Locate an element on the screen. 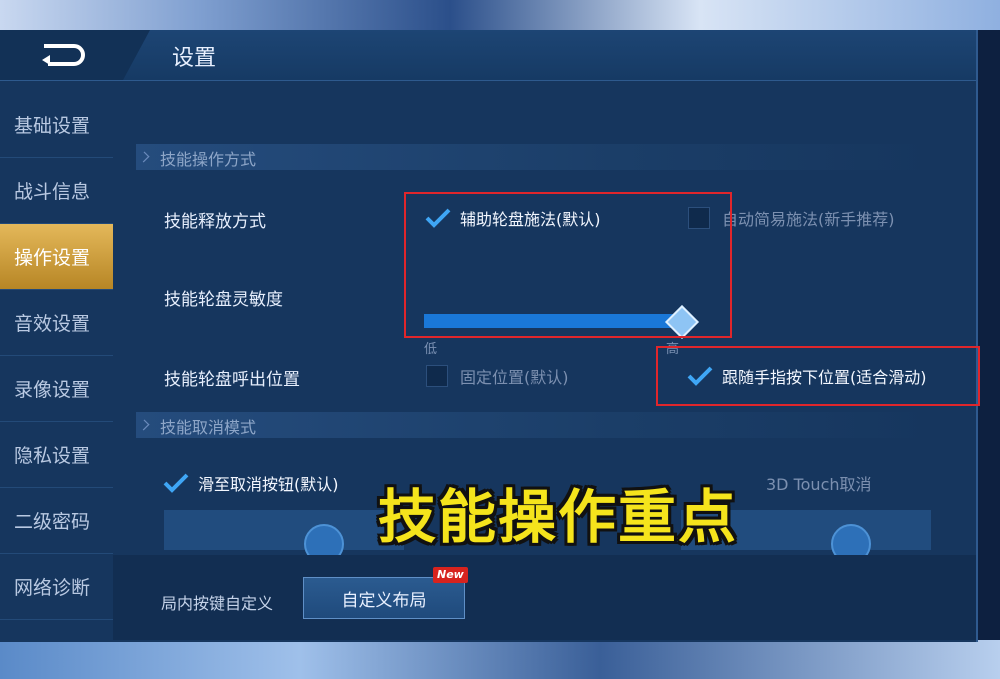 This screenshot has height=679, width=1000. overlay-caption: 技能操作重点 is located at coordinates (558, 517).